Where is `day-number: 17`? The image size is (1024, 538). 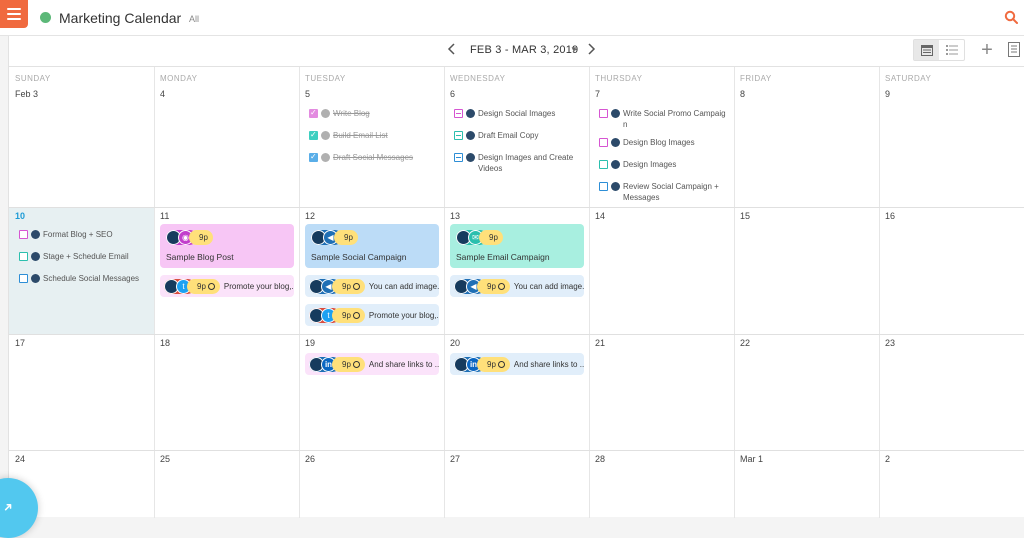 day-number: 17 is located at coordinates (20, 343).